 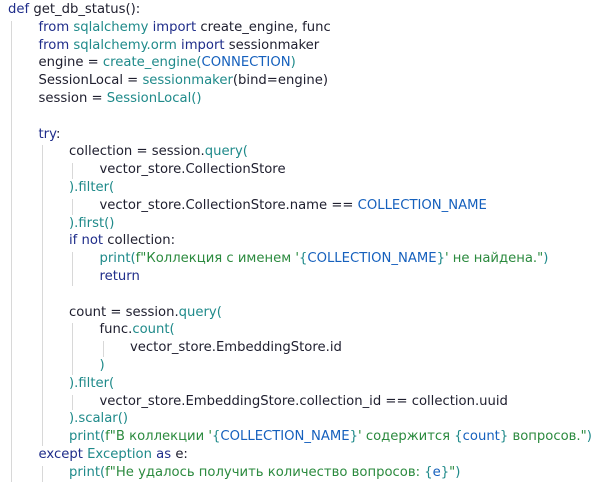 What do you see at coordinates (149, 98) in the screenshot?
I see `code-token: SessionLocal` at bounding box center [149, 98].